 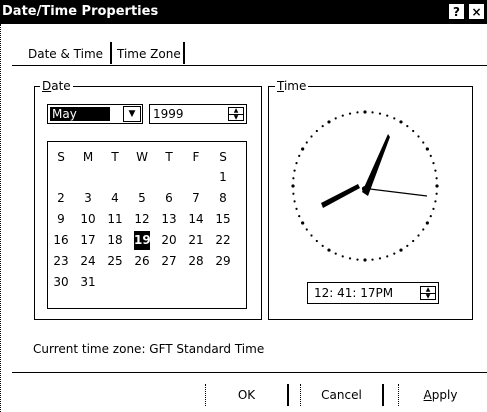 What do you see at coordinates (169, 240) in the screenshot?
I see `calendar-day: 20` at bounding box center [169, 240].